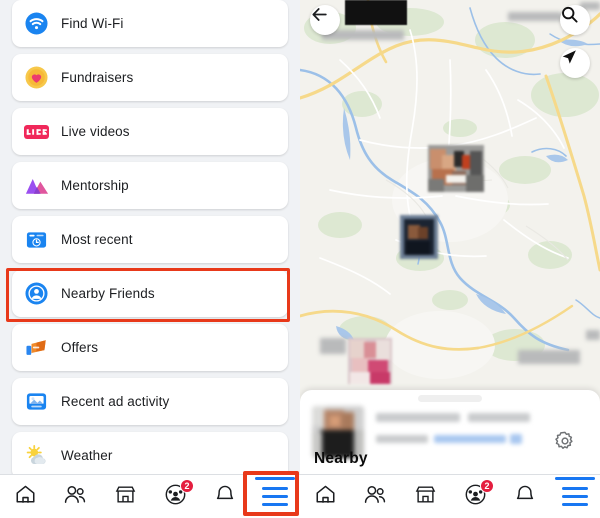 This screenshot has width=600, height=518. Describe the element at coordinates (36, 401) in the screenshot. I see `ad-activity-icon` at that location.